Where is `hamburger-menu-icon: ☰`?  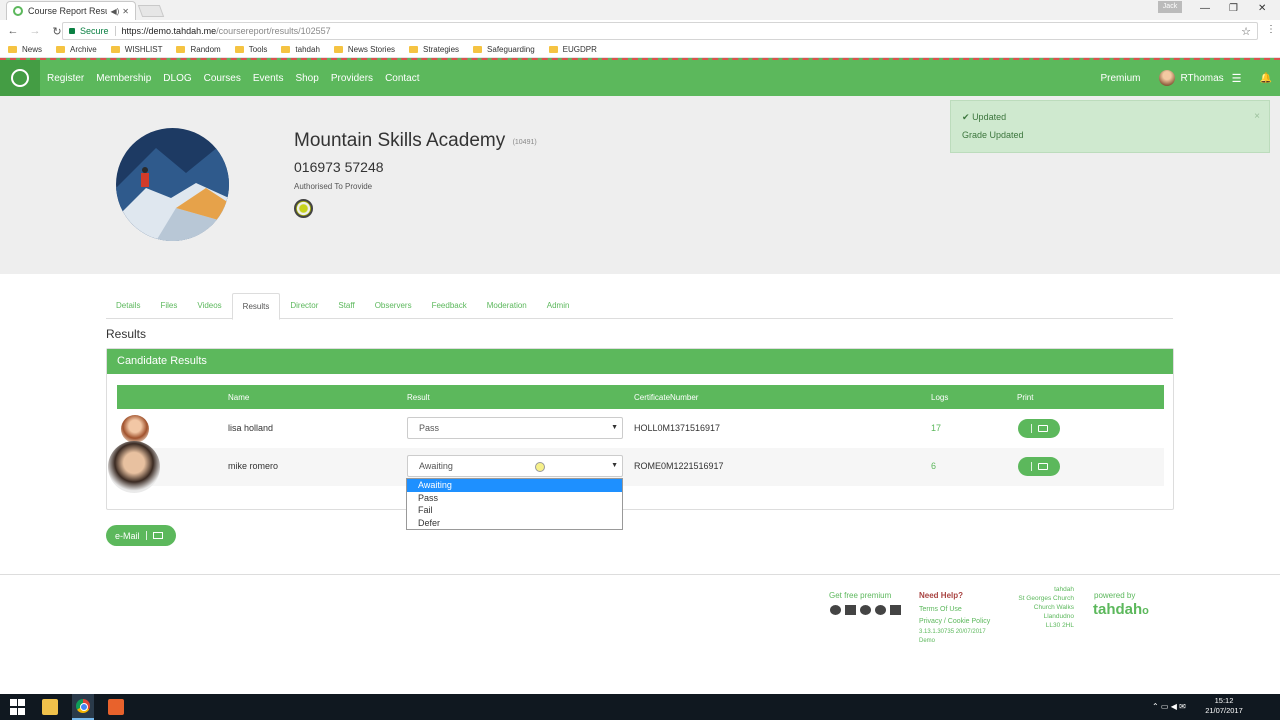 hamburger-menu-icon: ☰ is located at coordinates (1237, 78).